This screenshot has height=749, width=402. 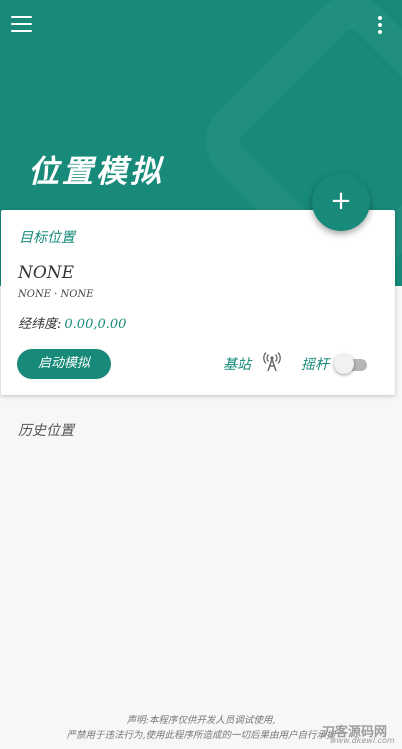 What do you see at coordinates (22, 24) in the screenshot?
I see `menu-icon` at bounding box center [22, 24].